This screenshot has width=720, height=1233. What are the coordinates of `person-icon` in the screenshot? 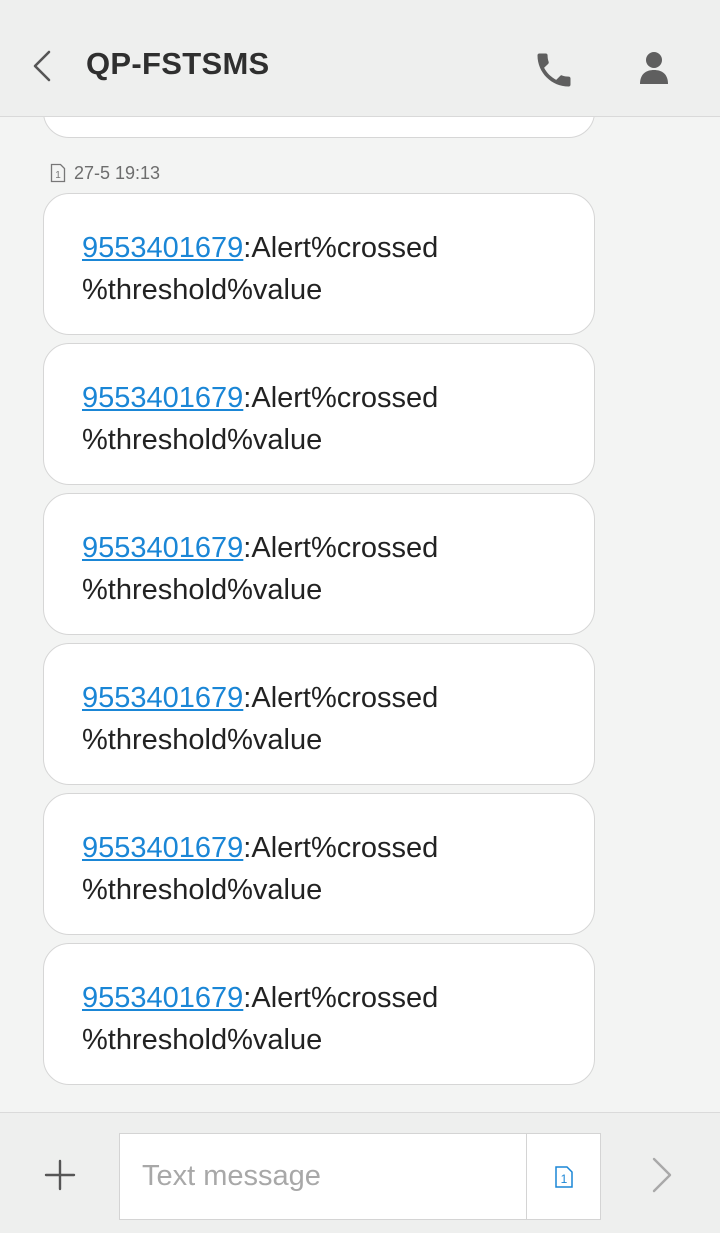 It's located at (654, 68).